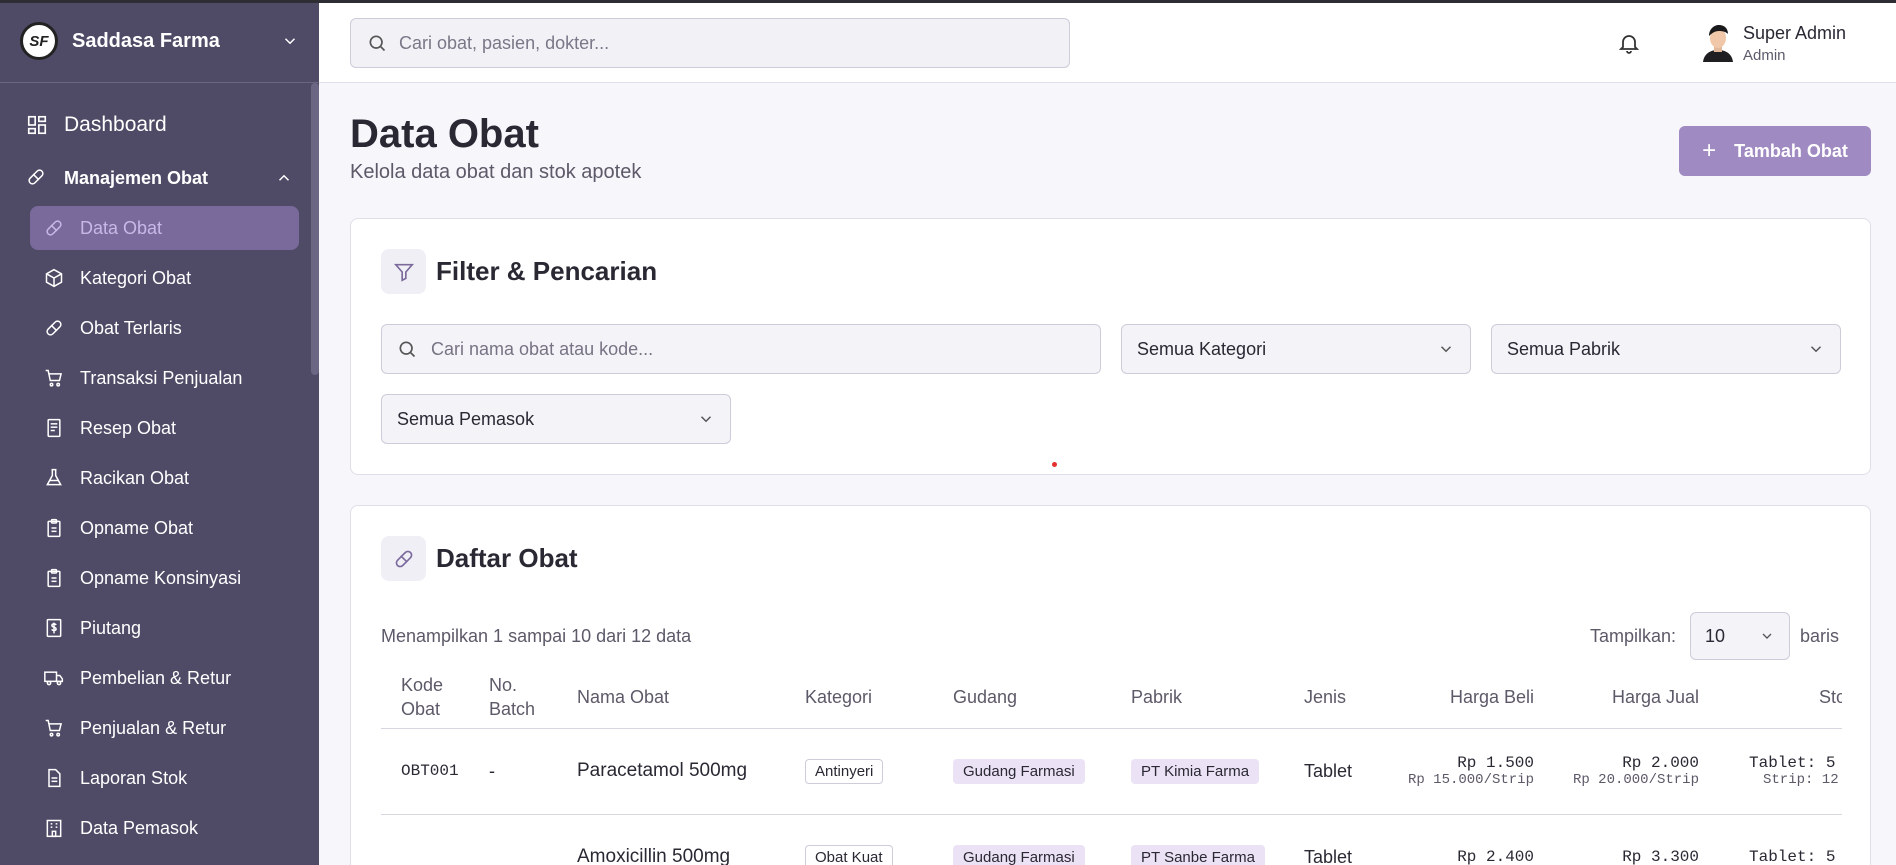  I want to click on sidebar-item-transaksi-penjualan: Transaksi Penjualan, so click(164, 378).